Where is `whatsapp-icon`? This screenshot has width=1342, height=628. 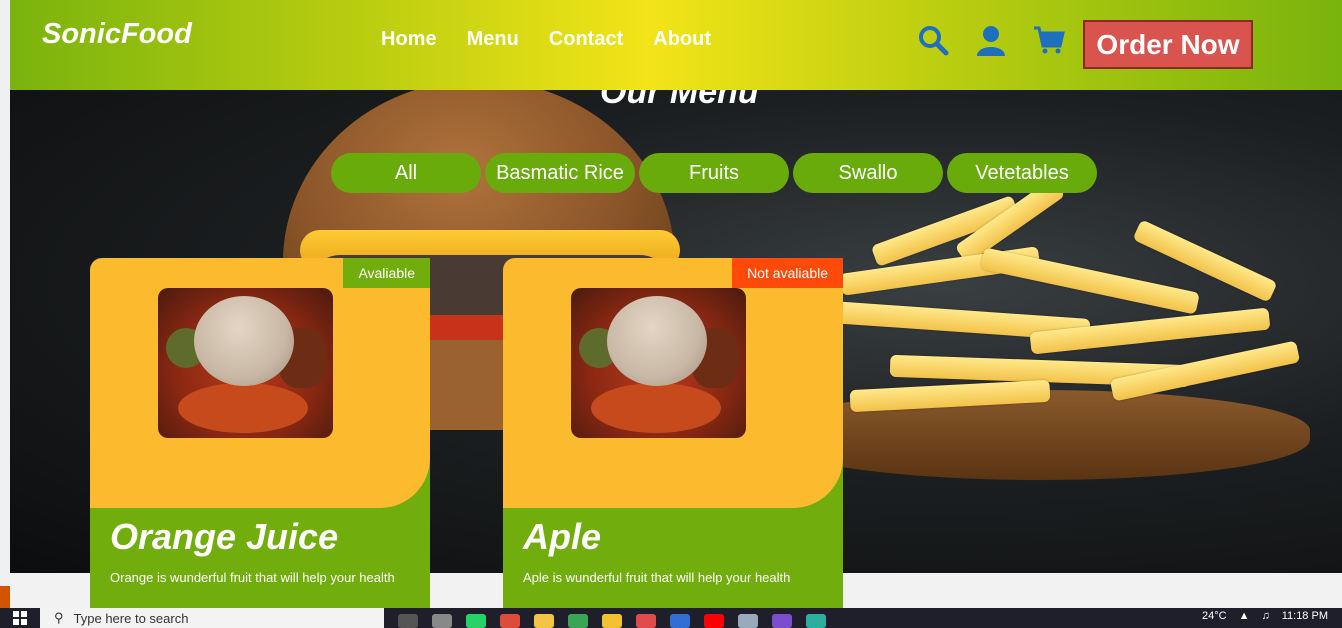 whatsapp-icon is located at coordinates (476, 621).